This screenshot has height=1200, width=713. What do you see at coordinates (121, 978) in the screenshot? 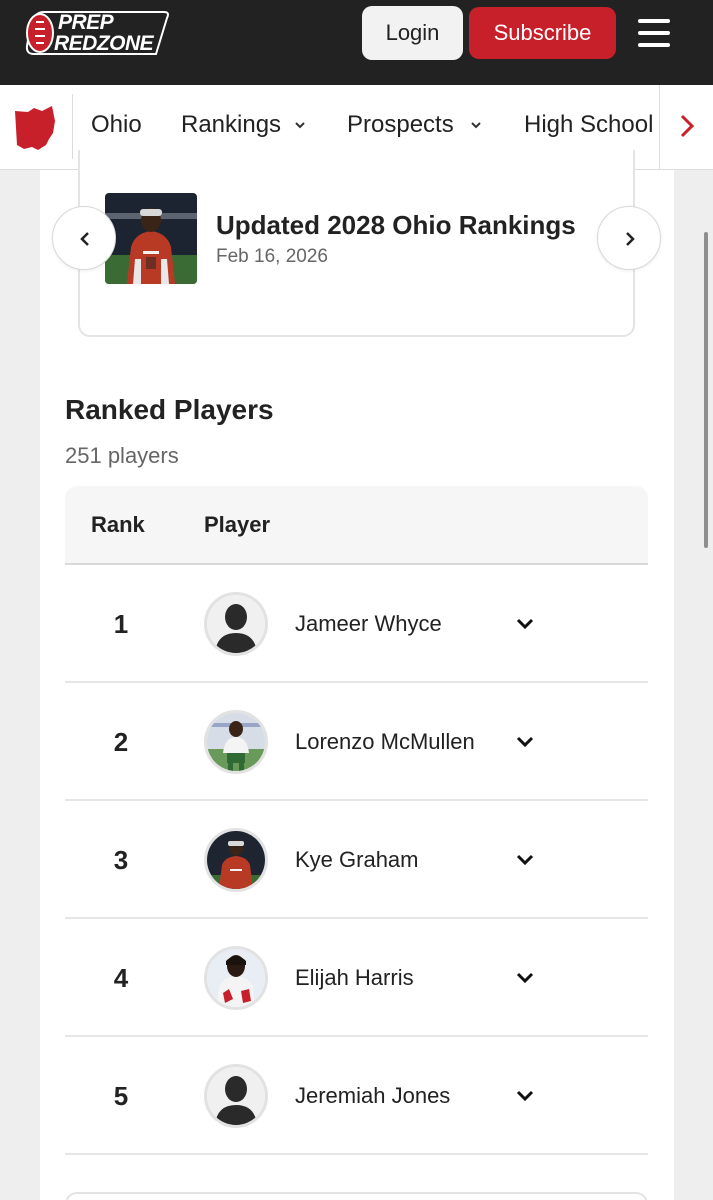
I see `rank-number: 4` at bounding box center [121, 978].